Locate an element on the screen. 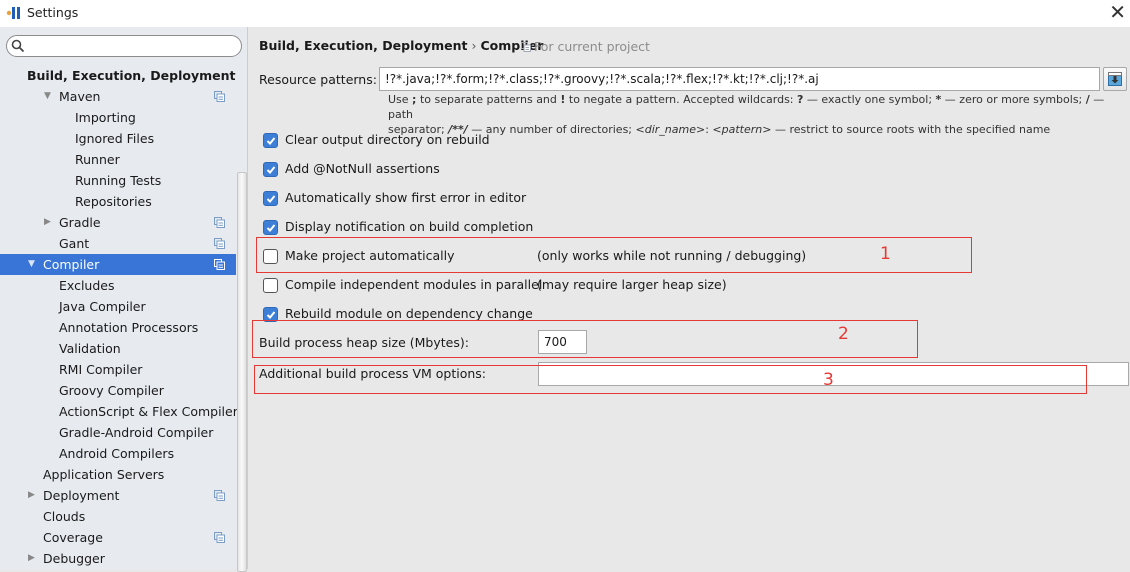 This screenshot has width=1130, height=572. annotation-number-1: 1 is located at coordinates (885, 254).